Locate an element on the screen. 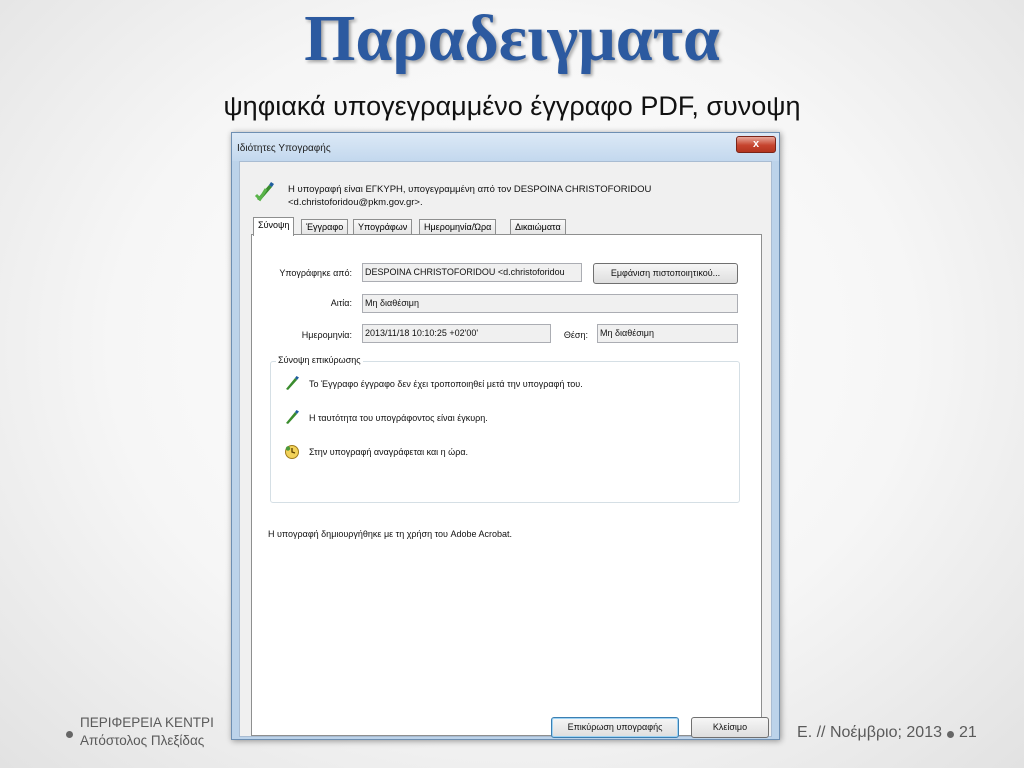 The width and height of the screenshot is (1024, 768). tab-signer: Υπογράφων is located at coordinates (383, 227).